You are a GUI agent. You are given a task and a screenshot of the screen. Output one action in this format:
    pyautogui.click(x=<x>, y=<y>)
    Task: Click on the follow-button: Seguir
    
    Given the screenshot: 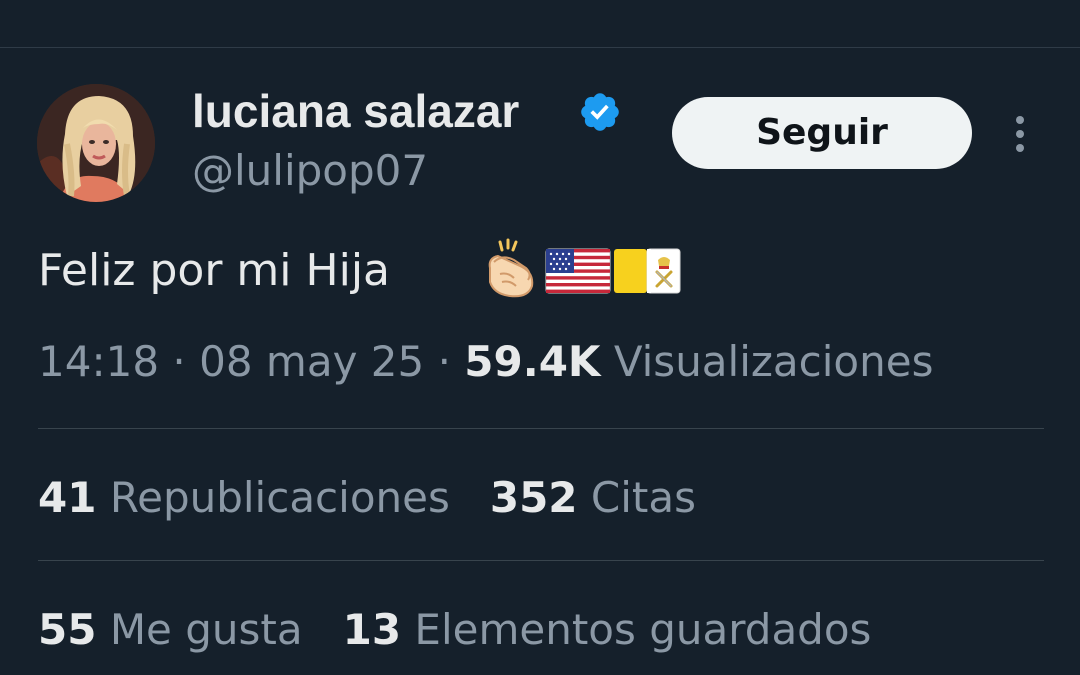 What is the action you would take?
    pyautogui.click(x=822, y=133)
    